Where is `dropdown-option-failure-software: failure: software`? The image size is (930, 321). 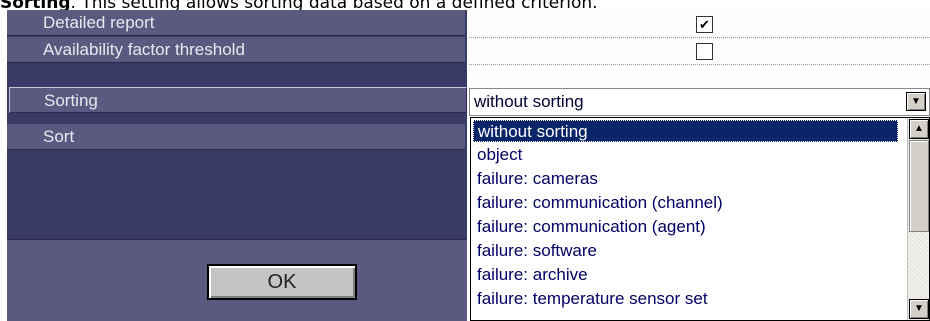
dropdown-option-failure-software: failure: software is located at coordinates (535, 251).